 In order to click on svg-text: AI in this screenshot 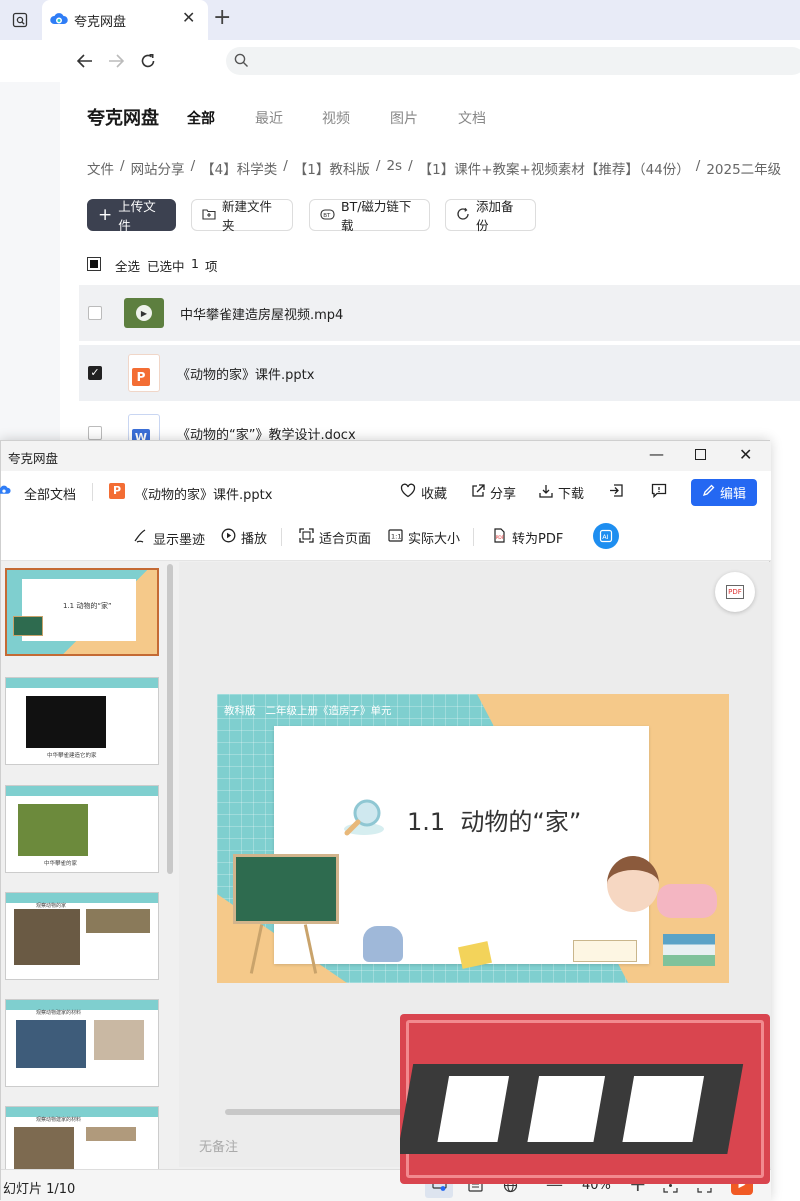, I will do `click(605, 537)`.